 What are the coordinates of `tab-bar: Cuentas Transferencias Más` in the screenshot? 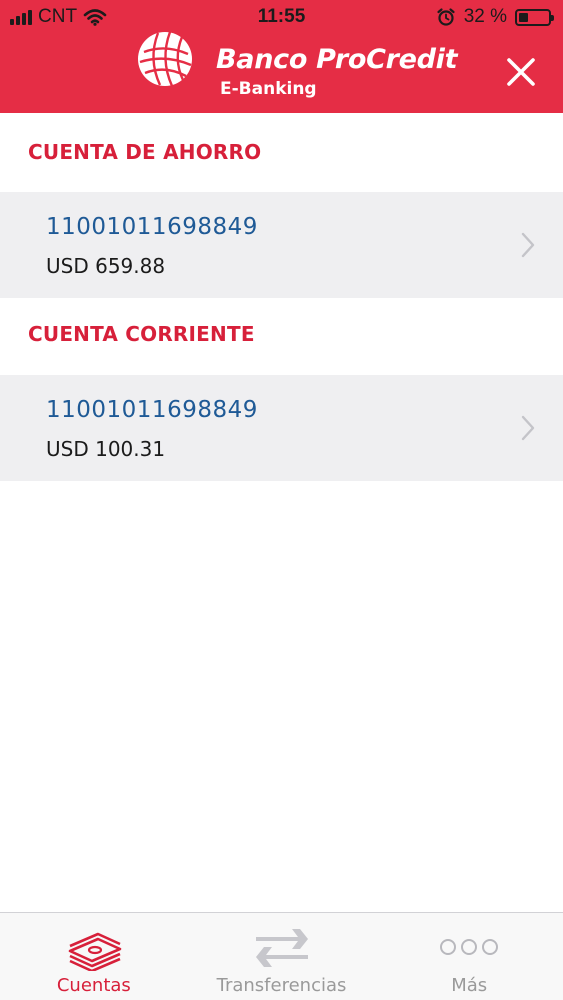 It's located at (281, 956).